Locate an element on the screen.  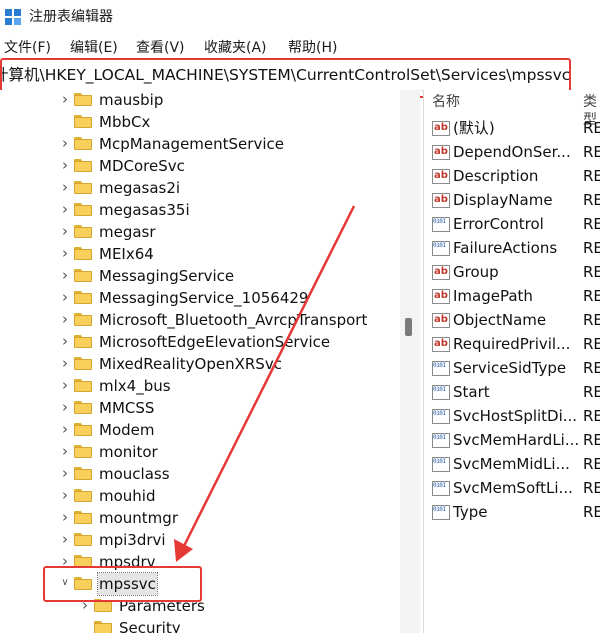
tree-item-label: mouclass is located at coordinates (134, 474).